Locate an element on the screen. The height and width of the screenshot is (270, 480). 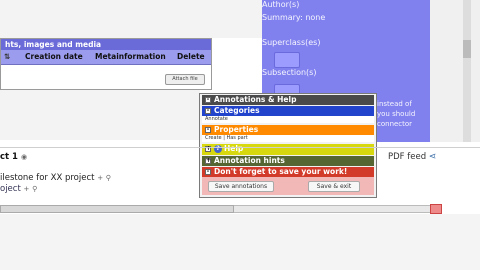
hints-section: + Annotation hints is located at coordinates (288, 161).